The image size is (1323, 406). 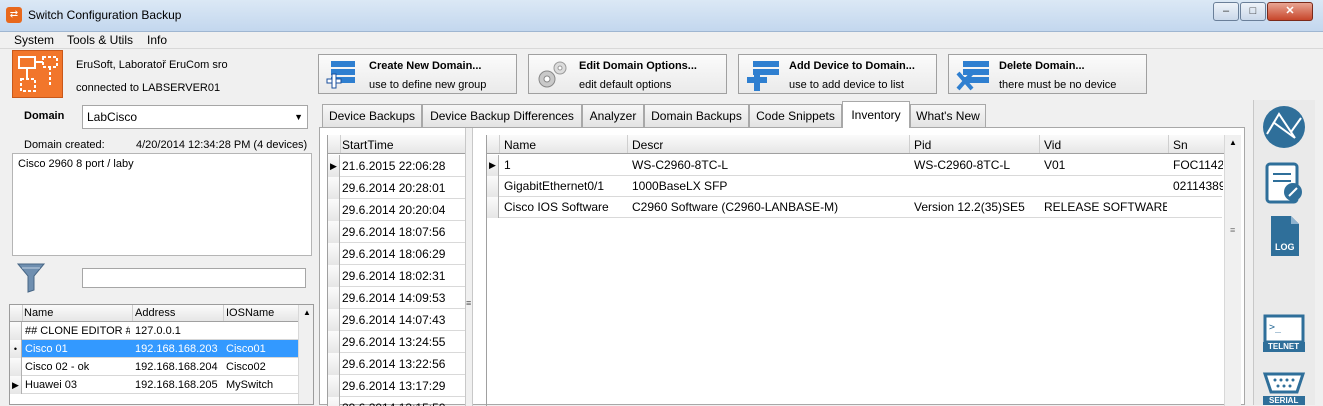 I want to click on device-address: 127.0.0.1, so click(x=158, y=331).